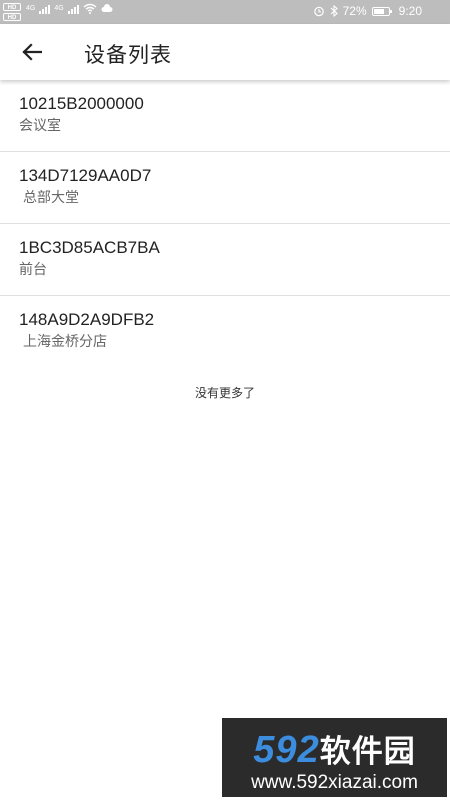 Image resolution: width=450 pixels, height=800 pixels. Describe the element at coordinates (90, 8) in the screenshot. I see `wifi-icon` at that location.